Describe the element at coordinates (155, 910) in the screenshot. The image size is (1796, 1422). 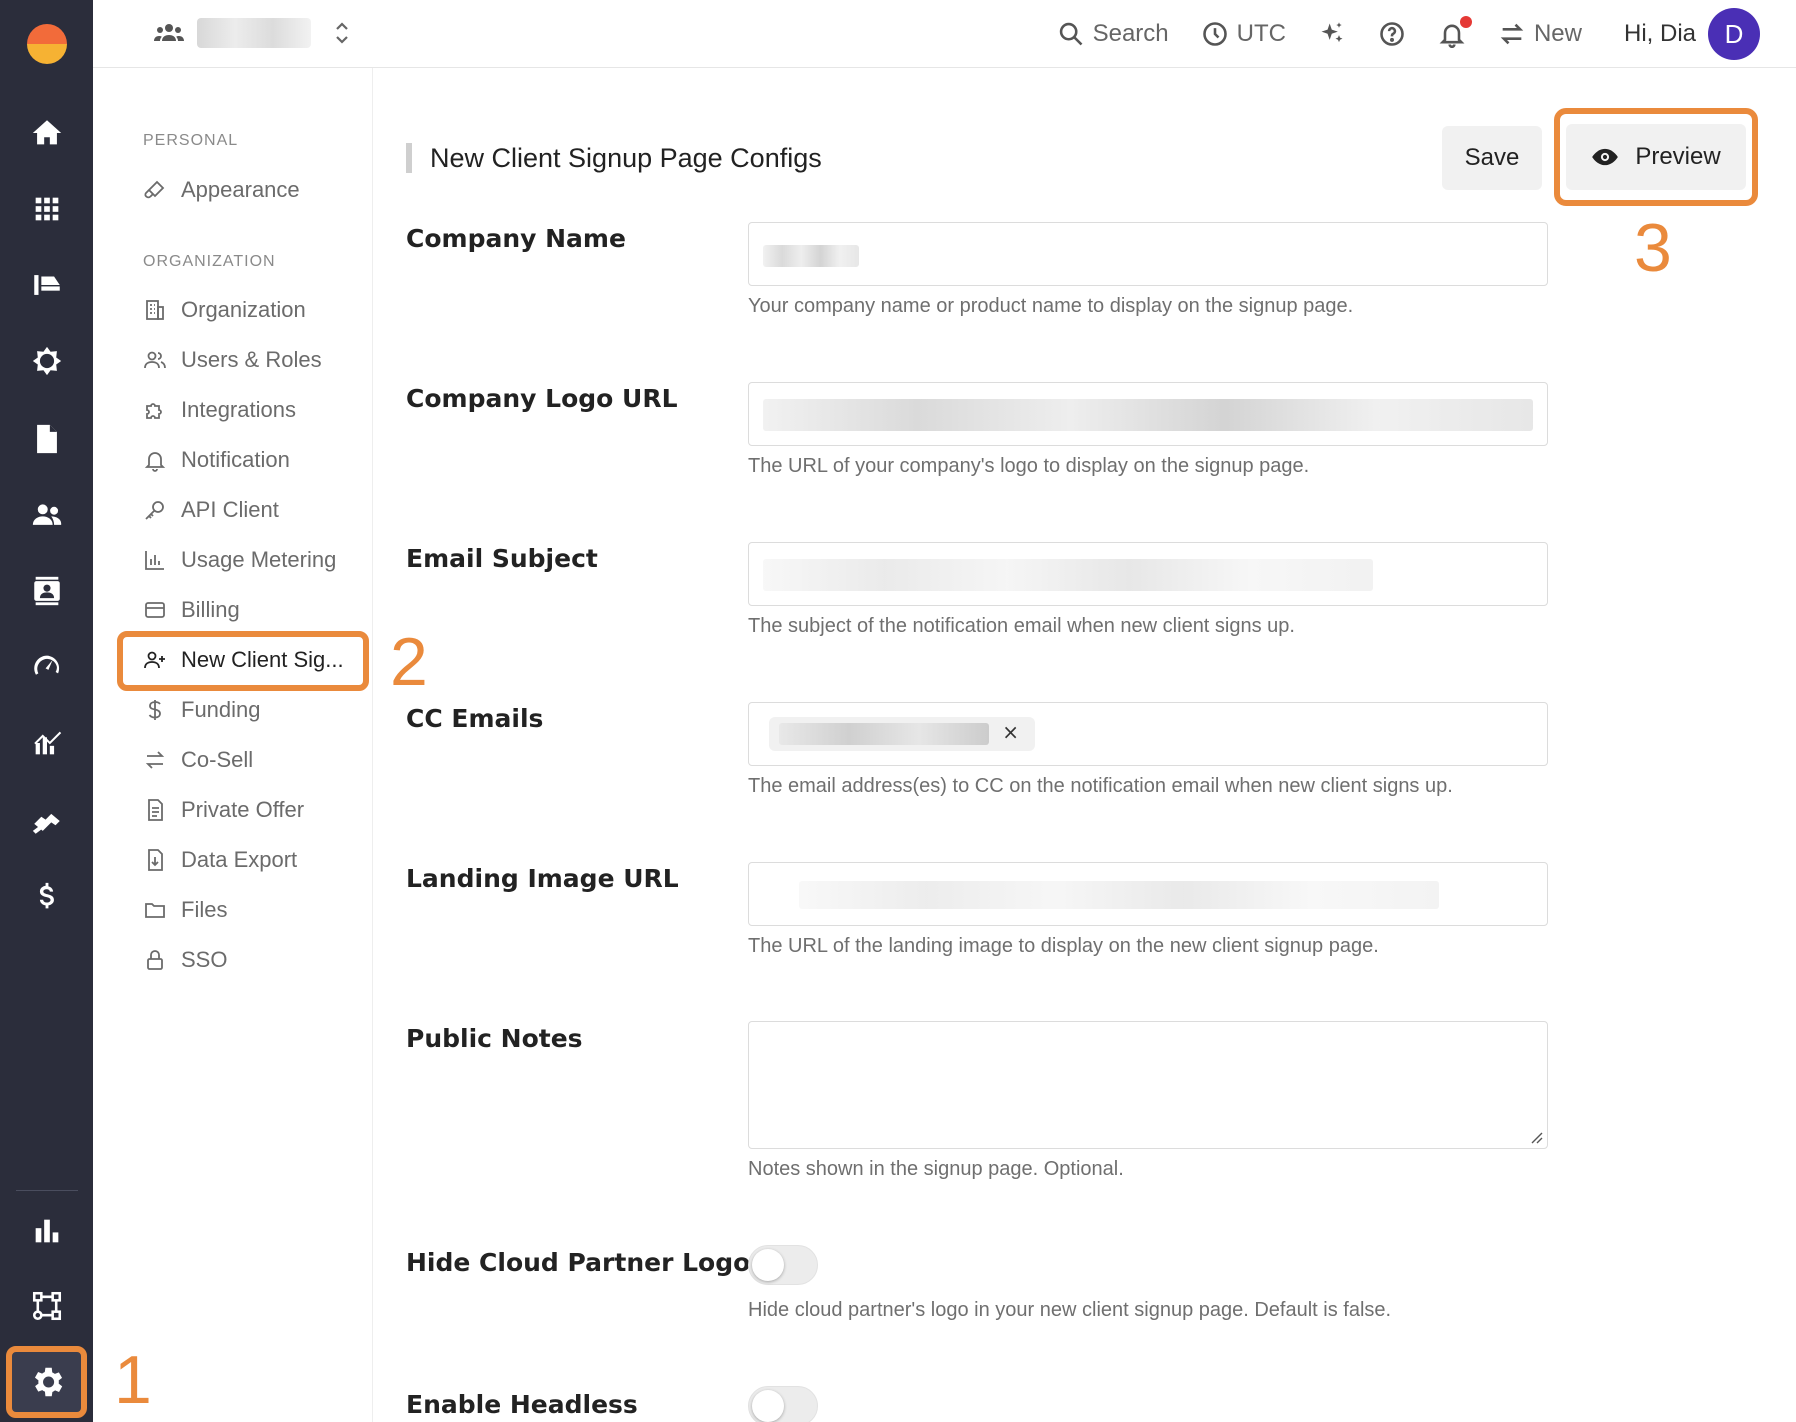
I see `folder-icon` at that location.